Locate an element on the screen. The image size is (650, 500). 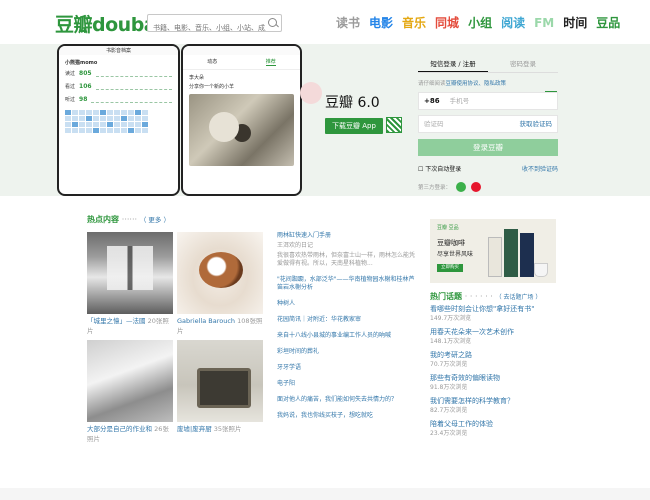
tab-password-login: 密码登录 is located at coordinates (523, 64).